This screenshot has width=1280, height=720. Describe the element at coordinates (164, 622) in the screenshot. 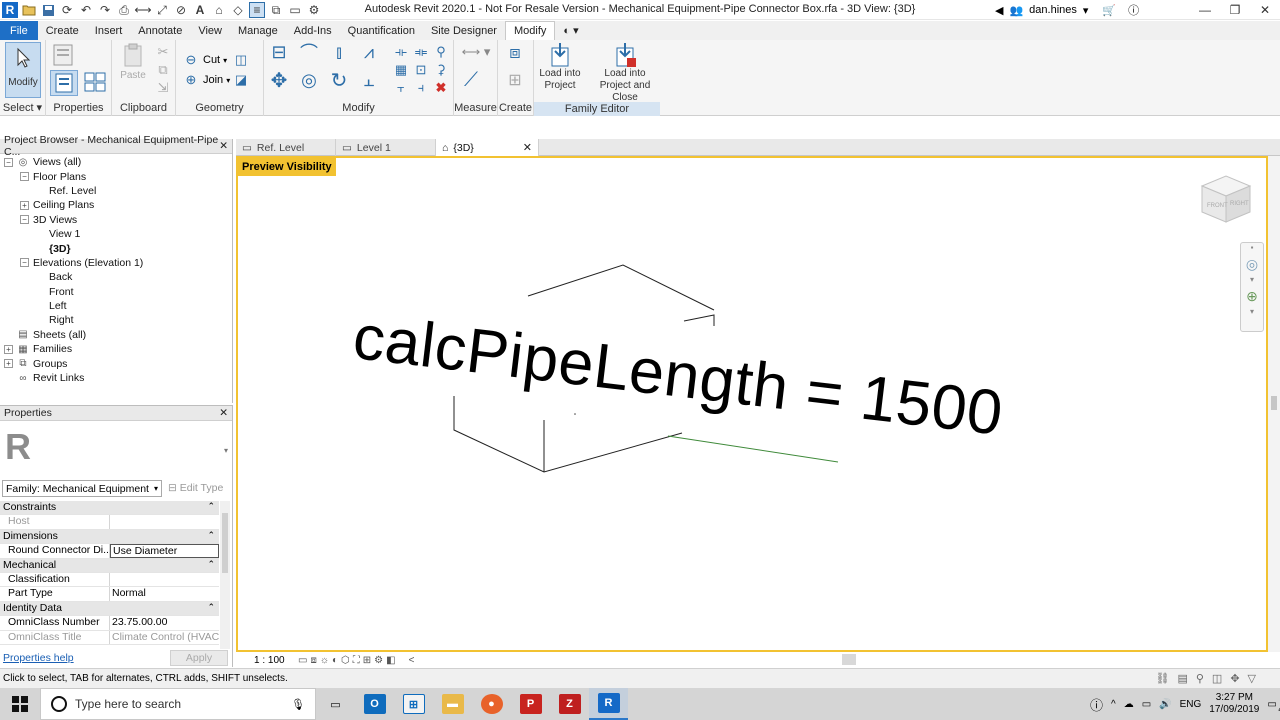

I see `property-value: 23.75.00.00` at that location.